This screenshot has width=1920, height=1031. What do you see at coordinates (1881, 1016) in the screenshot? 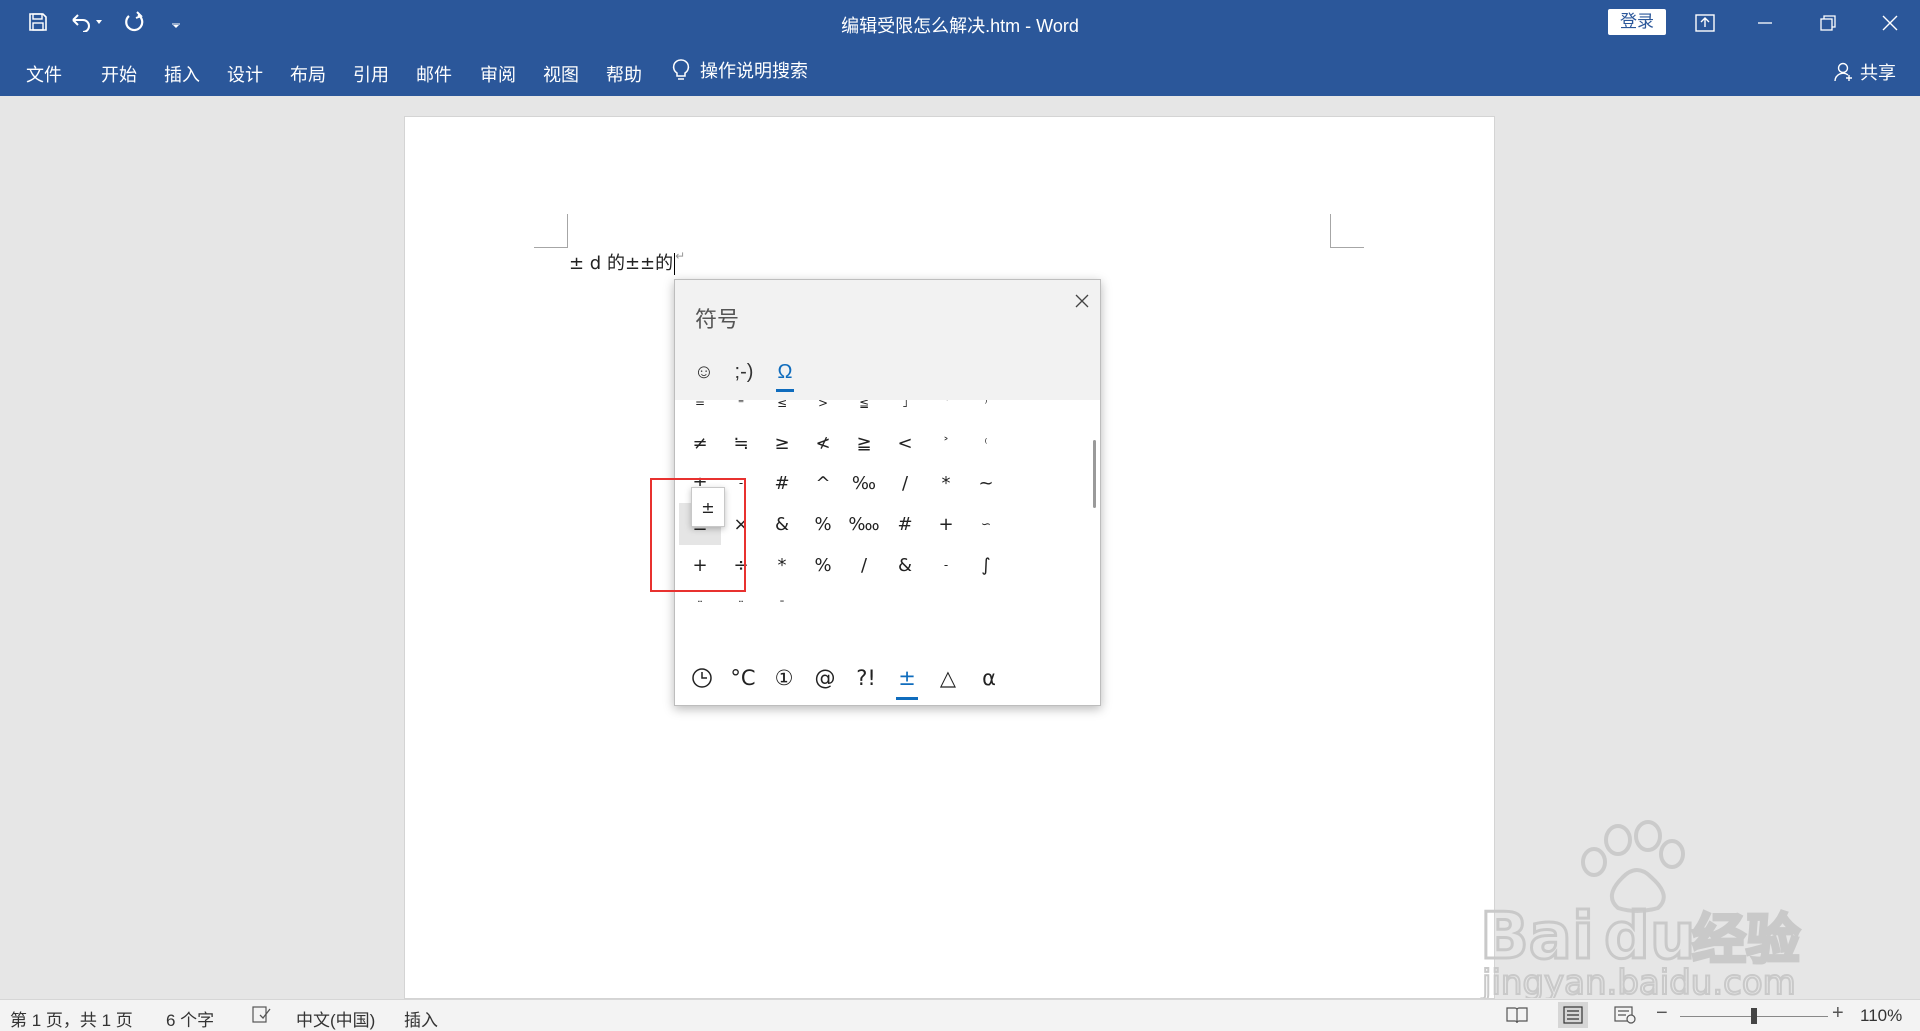
I see `zoom-level: 110%` at bounding box center [1881, 1016].